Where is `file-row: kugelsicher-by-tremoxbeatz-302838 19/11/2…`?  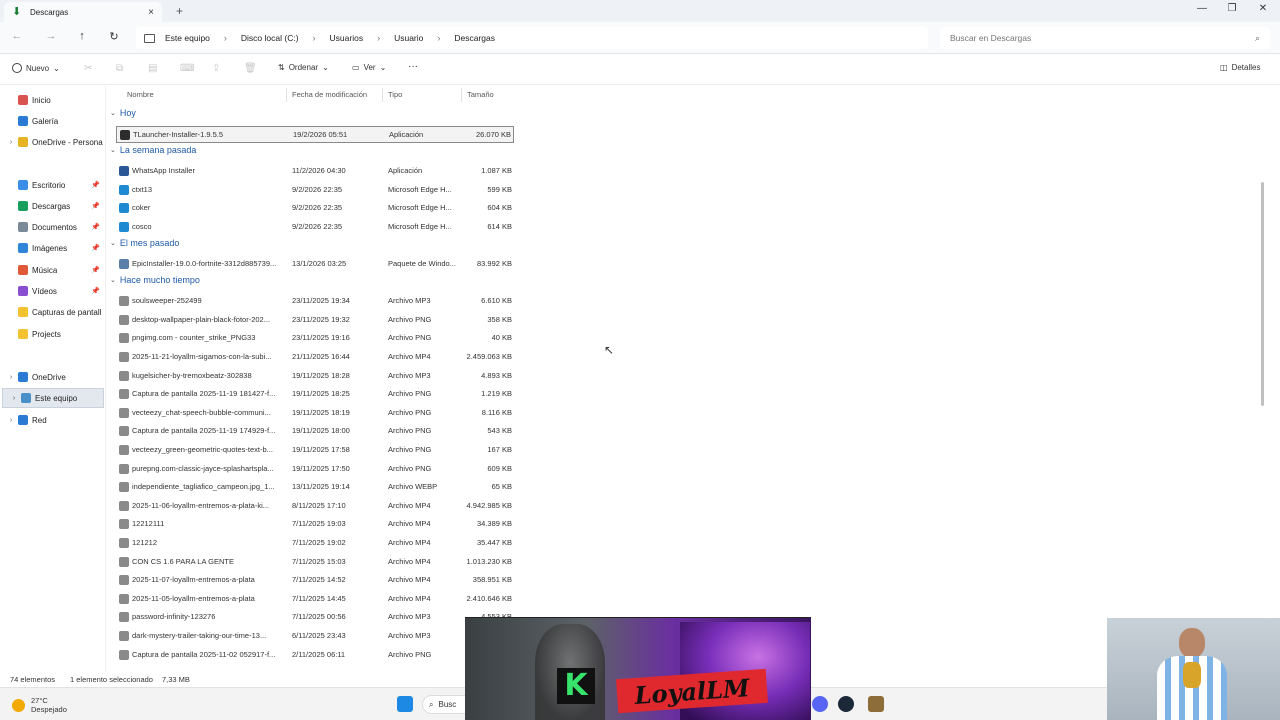
file-row: kugelsicher-by-tremoxbeatz-302838 19/11/2… is located at coordinates (315, 376).